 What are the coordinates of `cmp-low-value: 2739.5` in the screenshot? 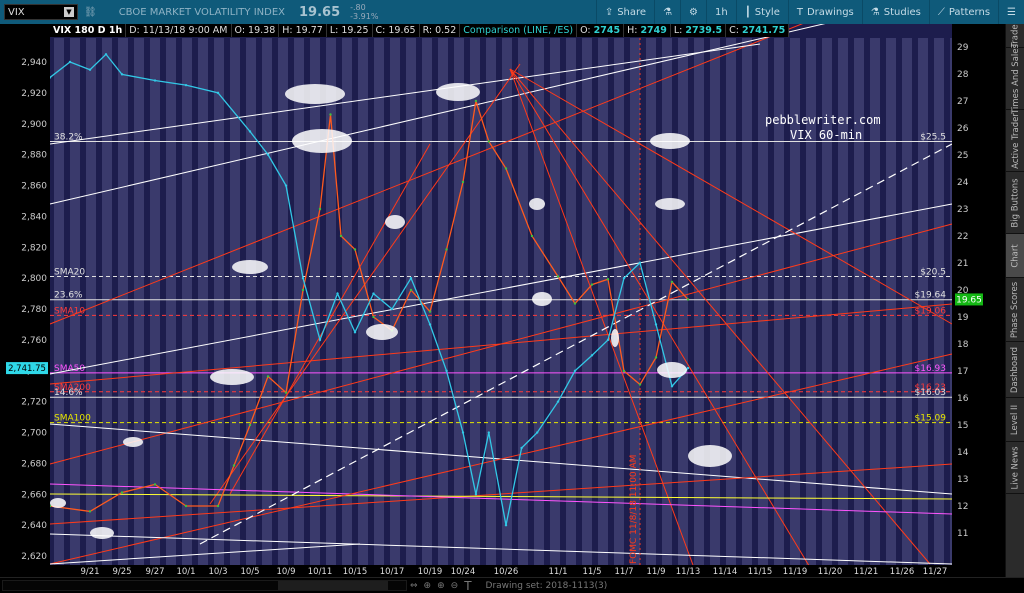 It's located at (704, 30).